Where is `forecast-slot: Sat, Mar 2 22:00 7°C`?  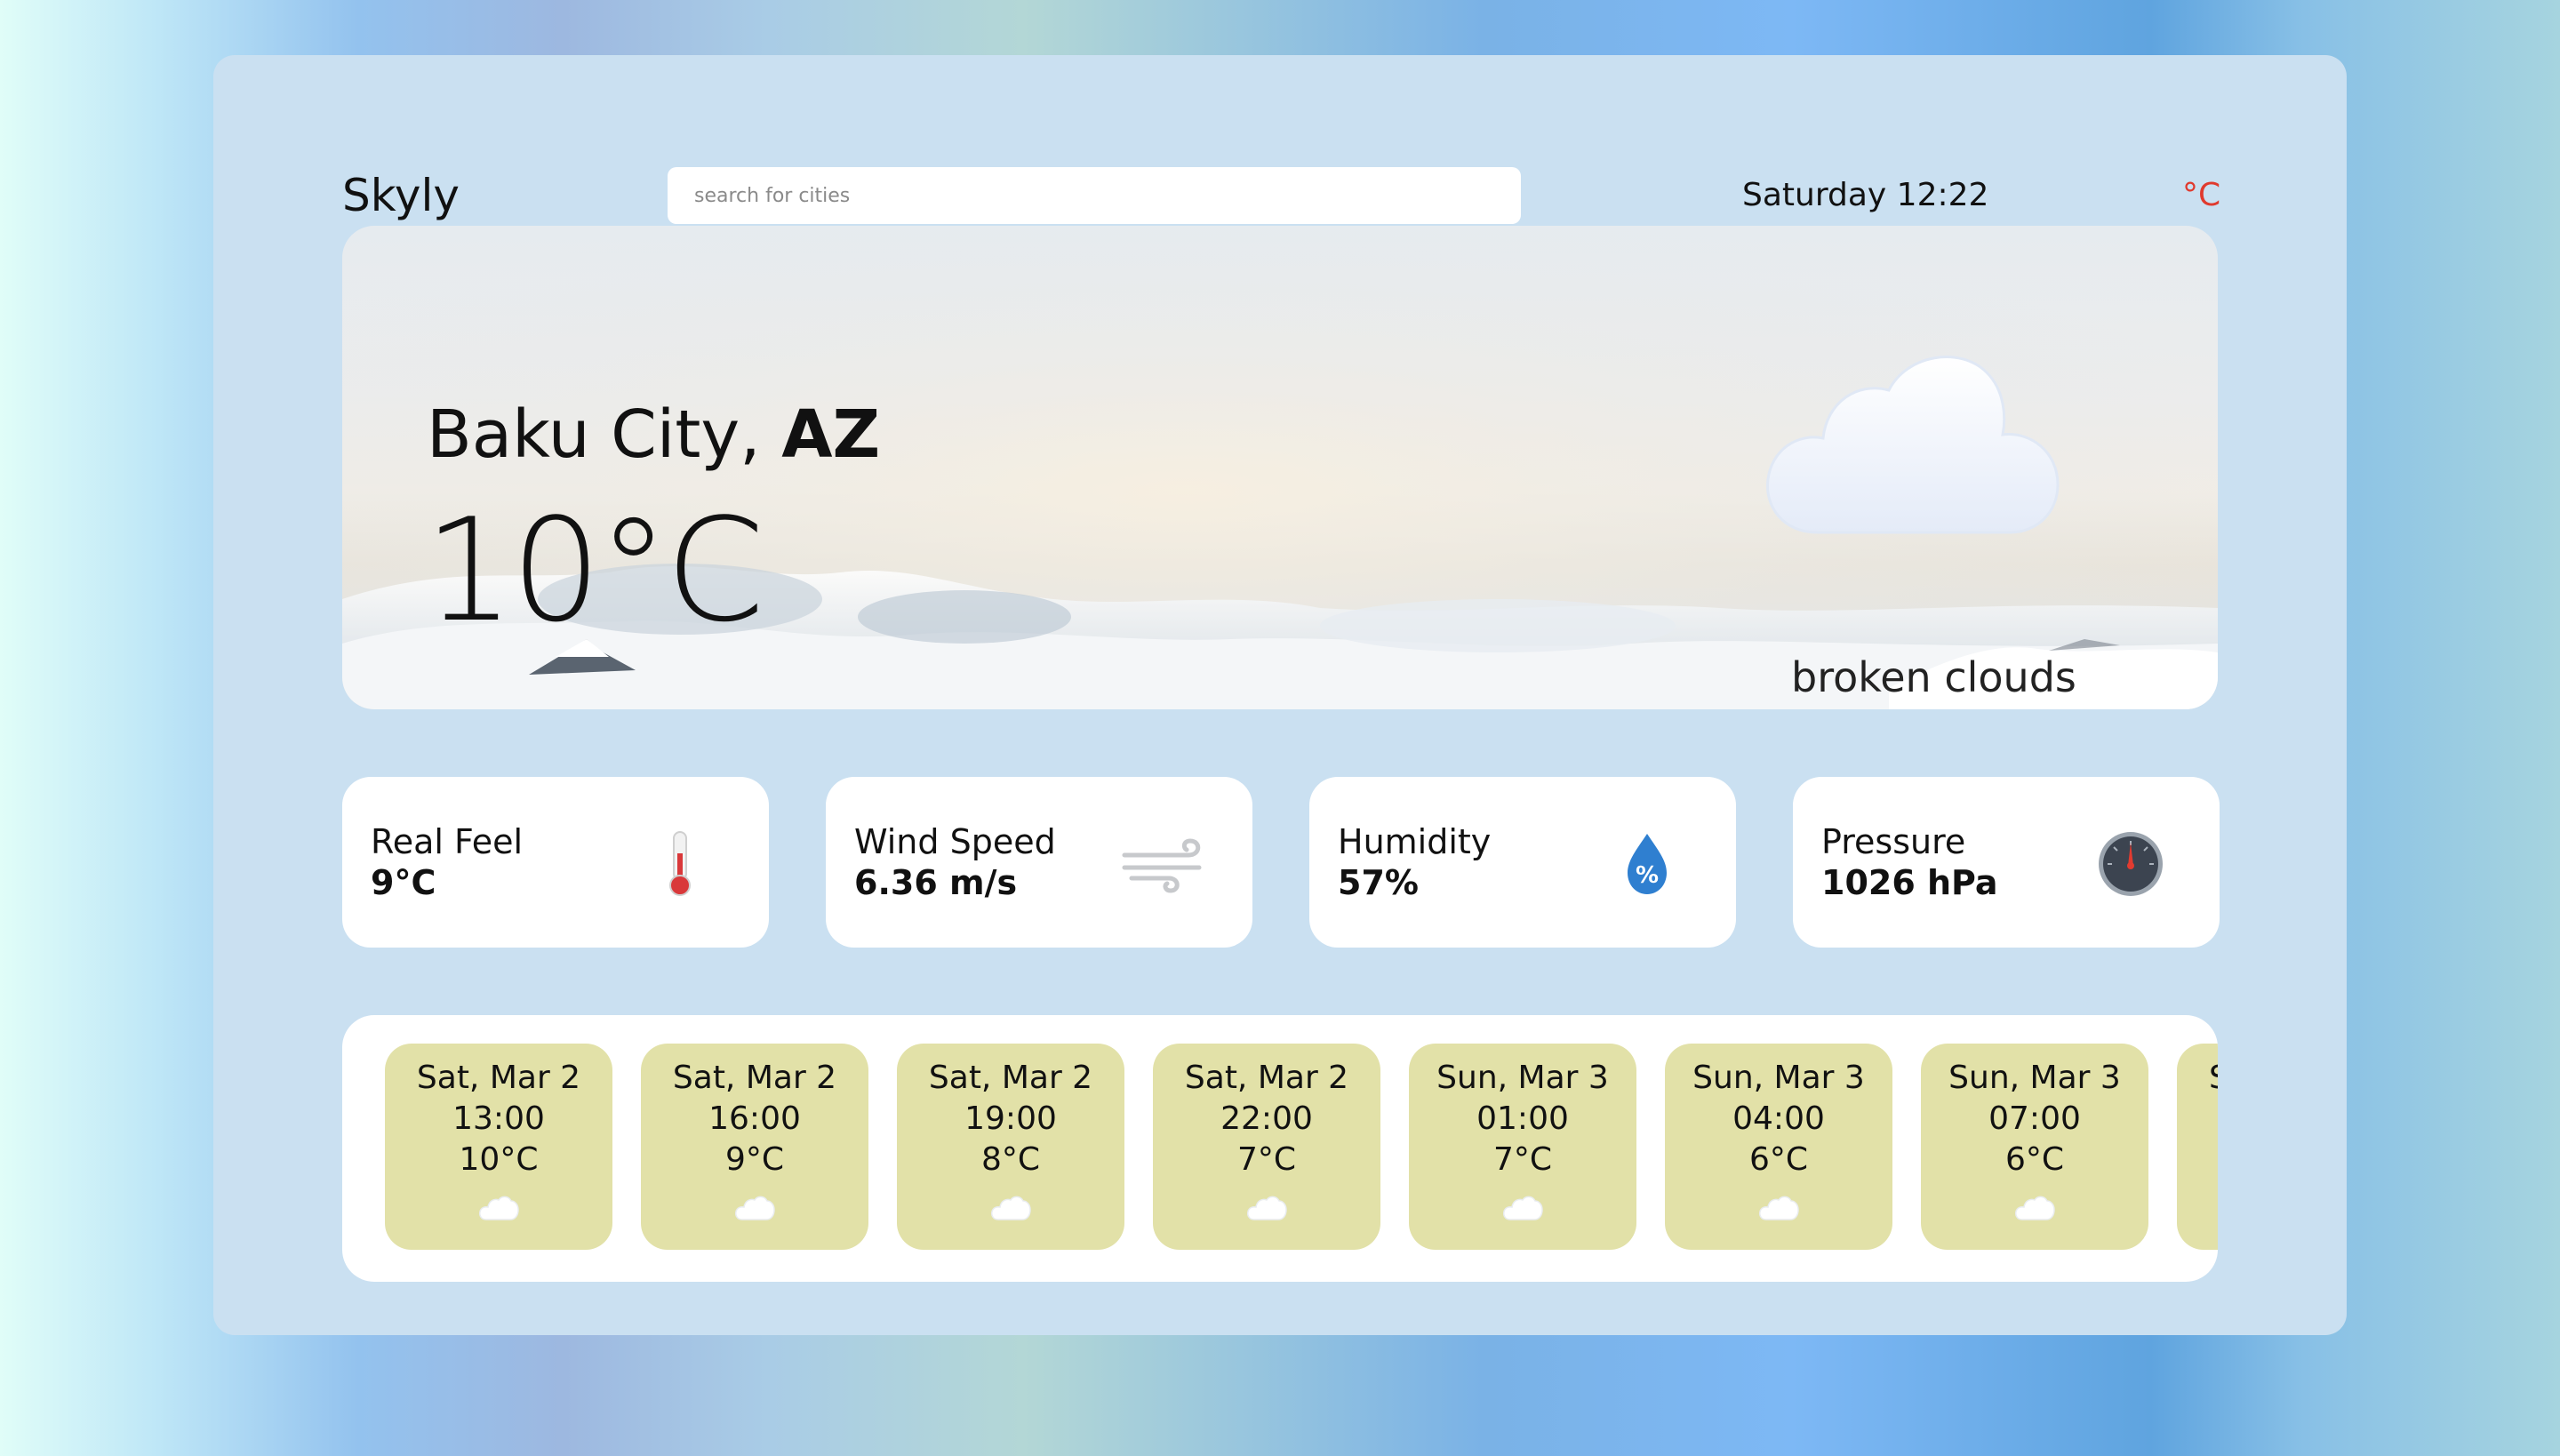 forecast-slot: Sat, Mar 2 22:00 7°C is located at coordinates (1266, 1147).